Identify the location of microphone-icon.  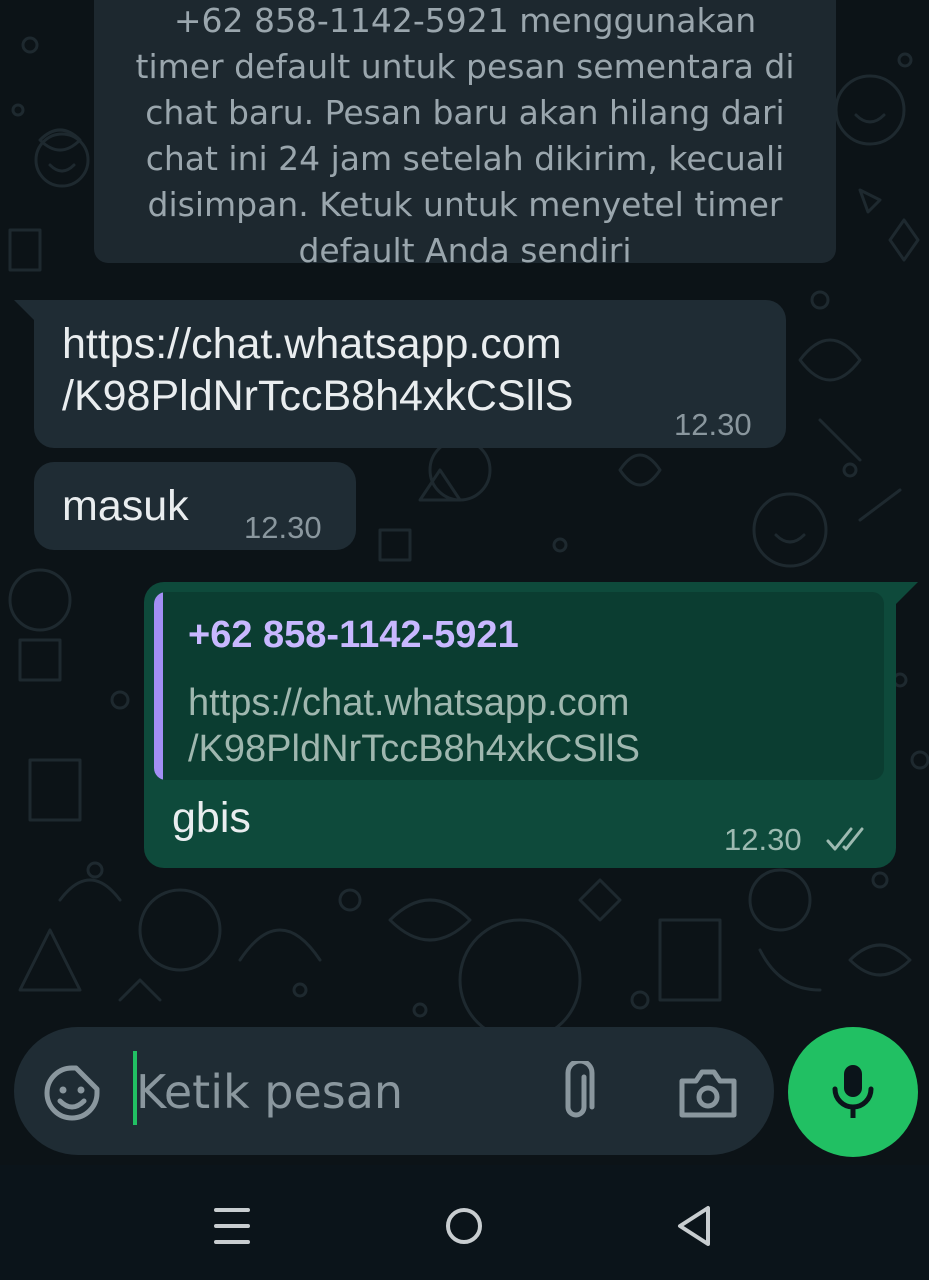
(853, 1091).